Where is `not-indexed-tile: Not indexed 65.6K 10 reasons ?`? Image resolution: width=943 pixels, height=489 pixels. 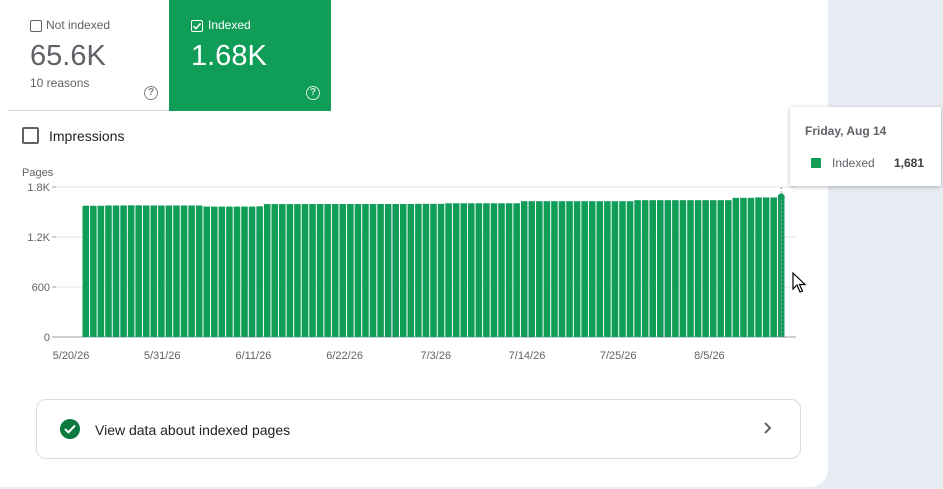
not-indexed-tile: Not indexed 65.6K 10 reasons ? is located at coordinates (88, 55).